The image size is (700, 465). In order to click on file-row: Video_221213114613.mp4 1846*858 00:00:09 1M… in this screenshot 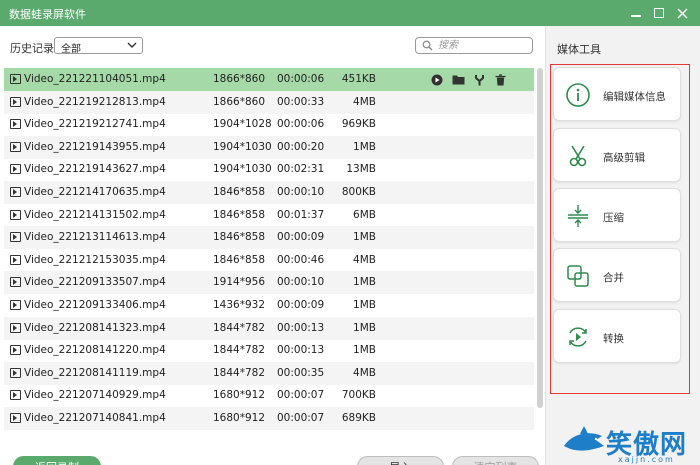, I will do `click(269, 238)`.